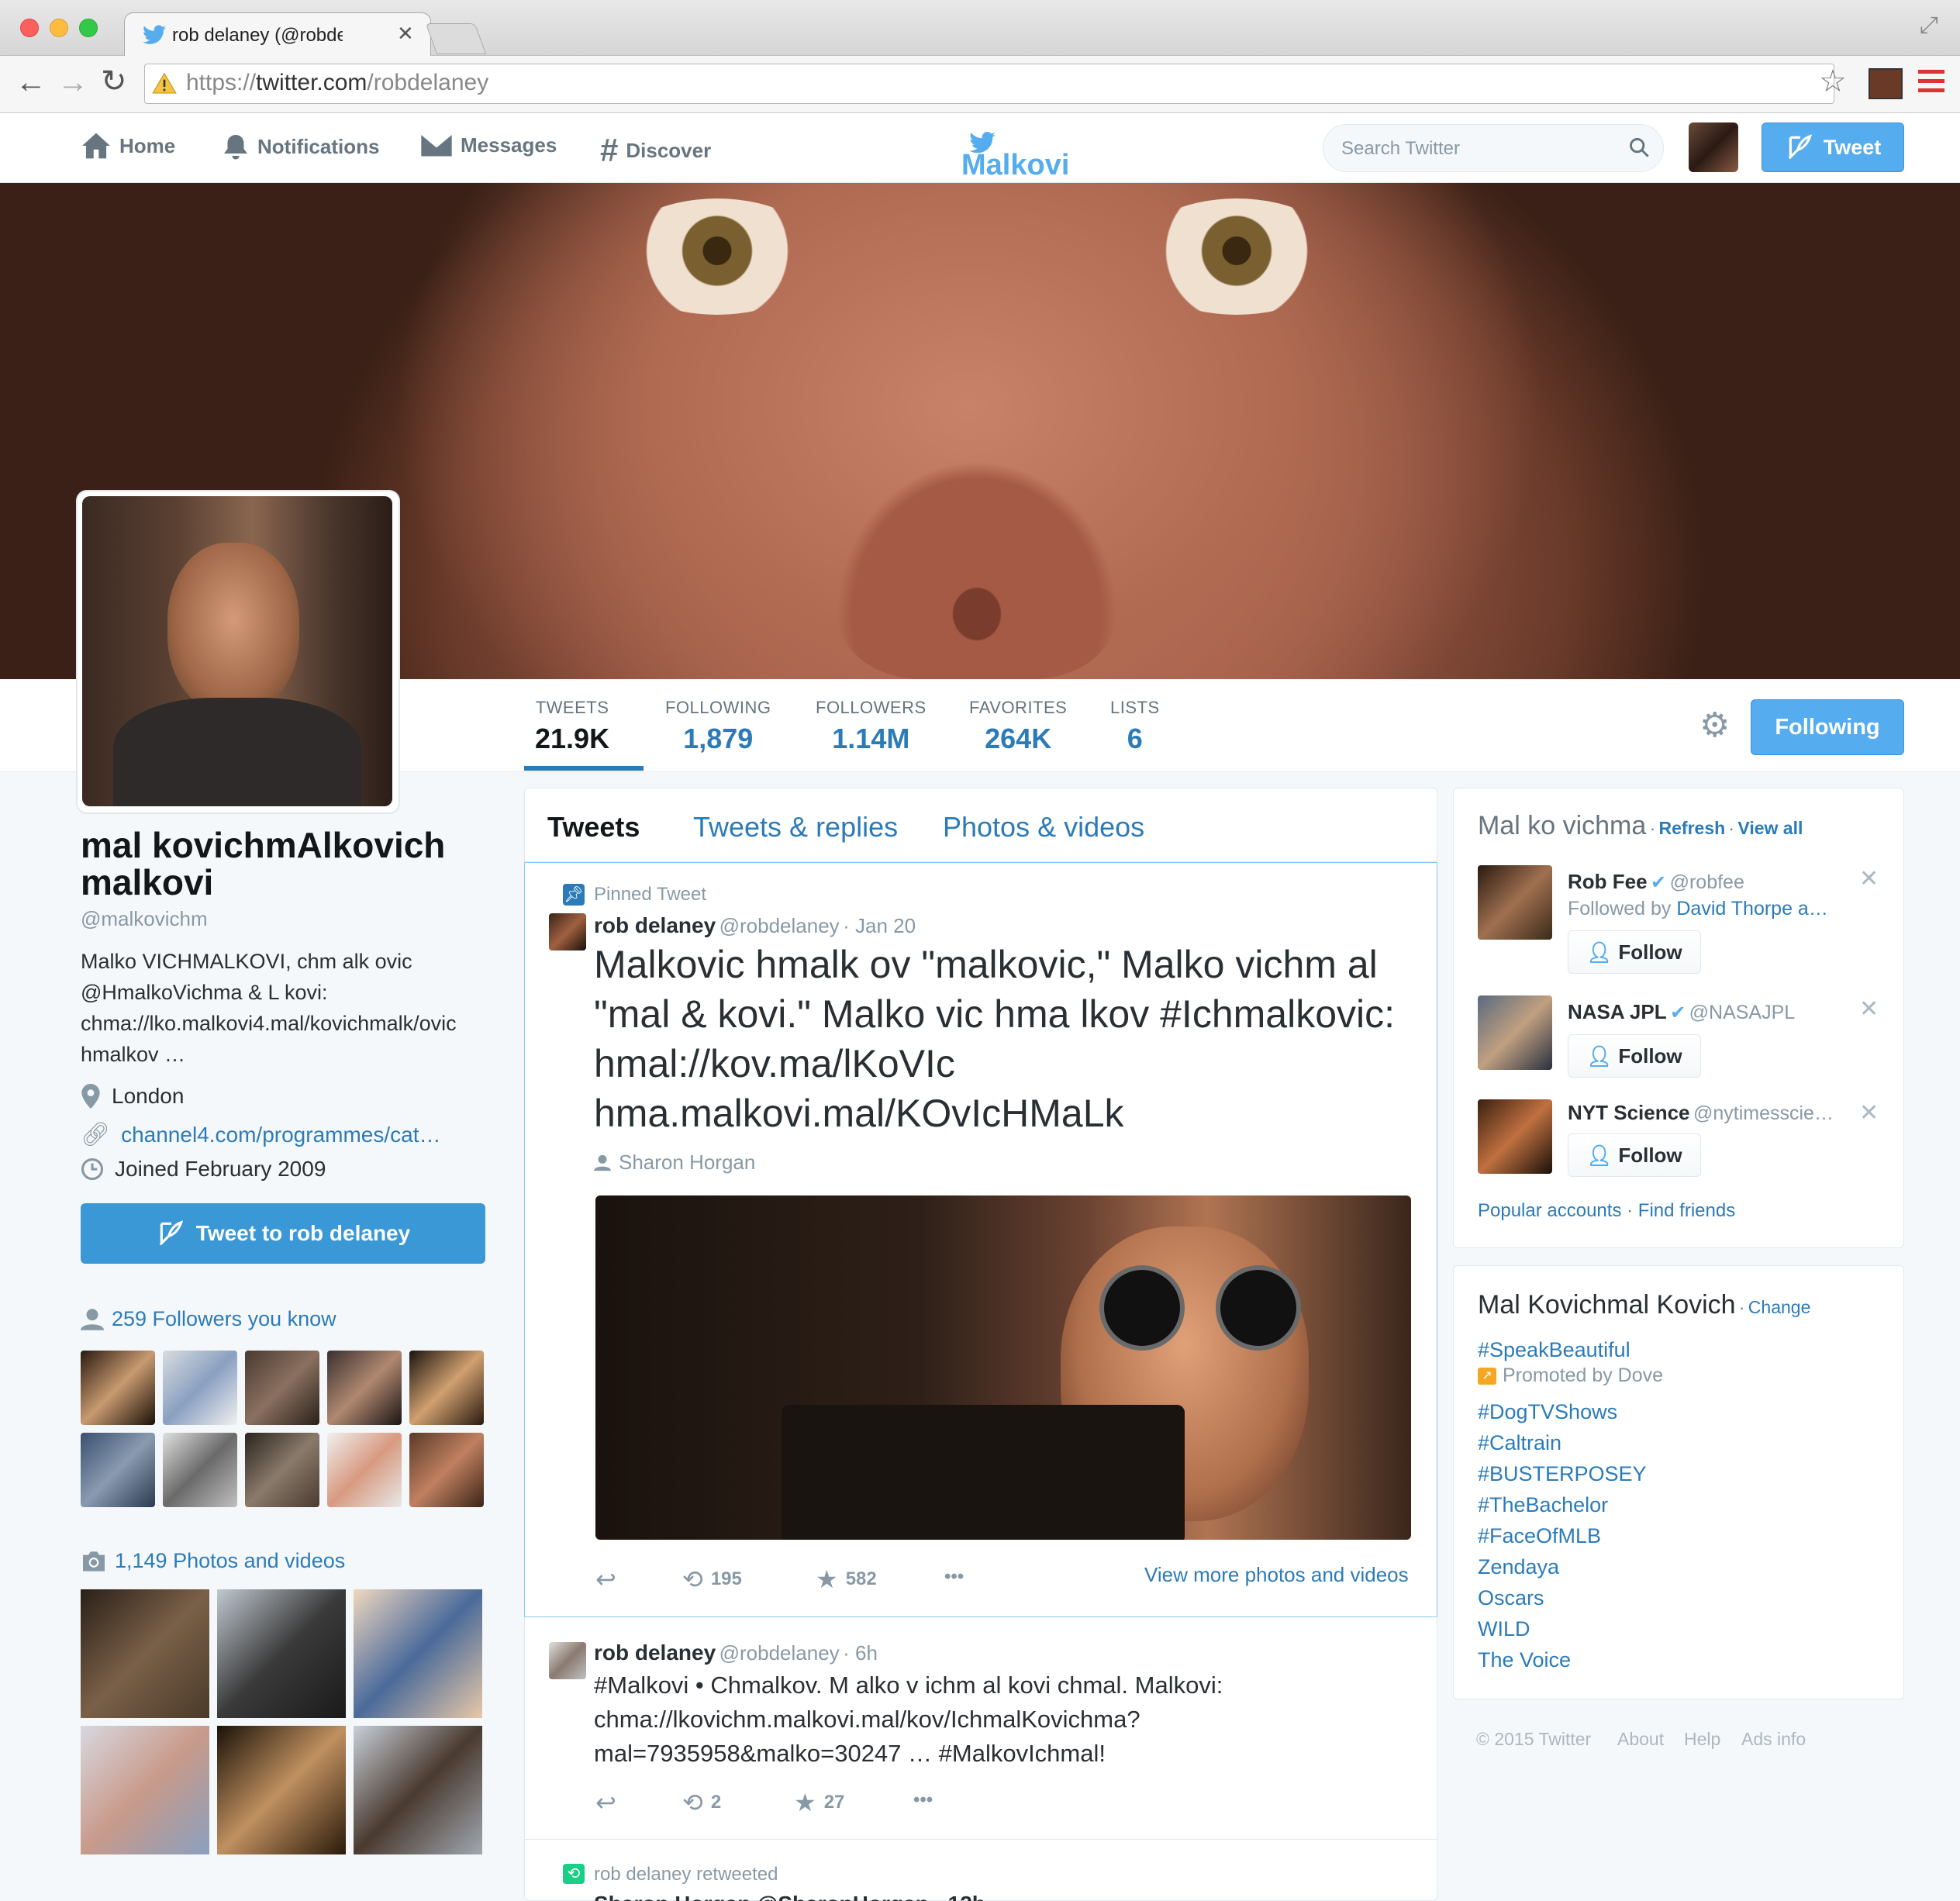  Describe the element at coordinates (213, 1561) in the screenshot. I see `photos-videos-link: 1,149 Photos and videos` at that location.